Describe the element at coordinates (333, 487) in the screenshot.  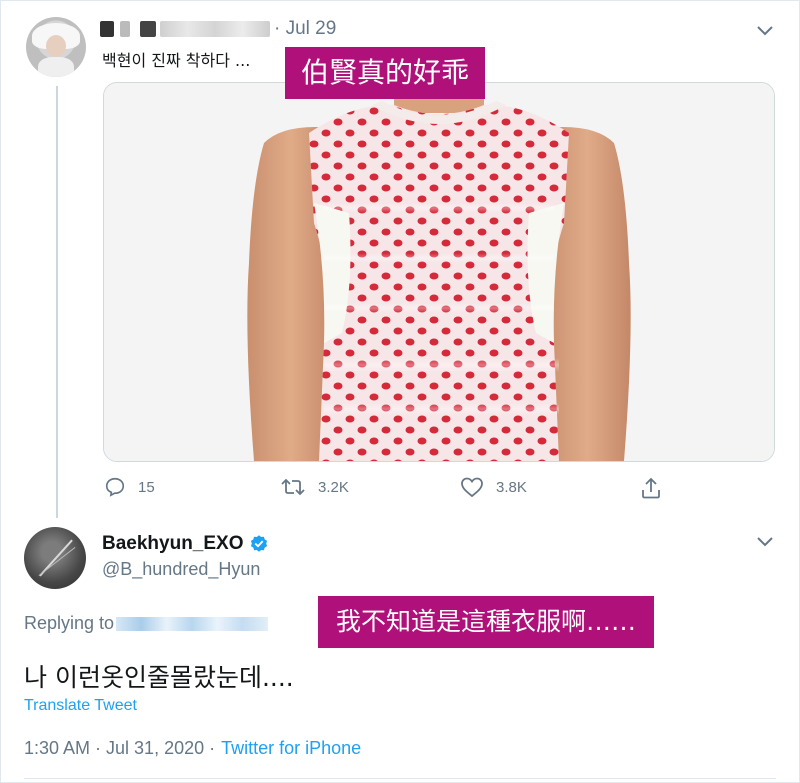
I see `retweet-count: 3.2K` at that location.